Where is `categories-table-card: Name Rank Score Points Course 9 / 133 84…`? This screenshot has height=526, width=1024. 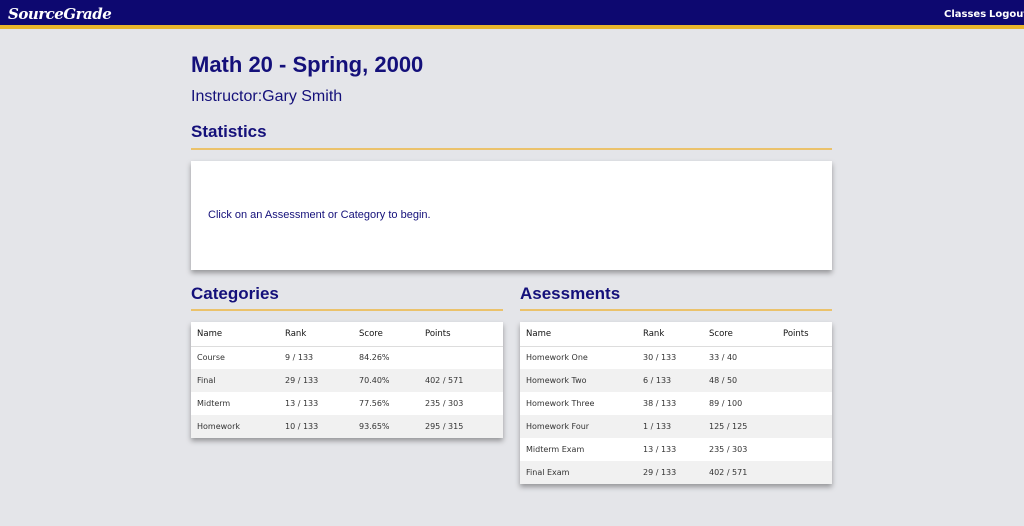
categories-table-card: Name Rank Score Points Course 9 / 133 84… is located at coordinates (347, 380).